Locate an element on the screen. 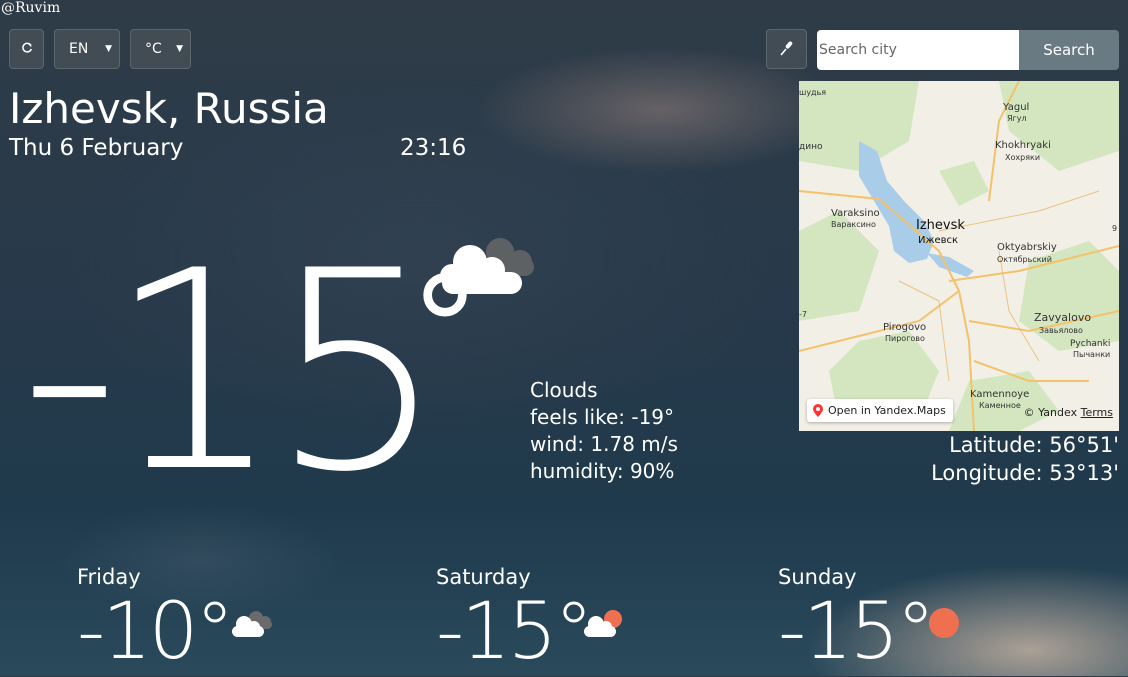 The image size is (1128, 677). unit-select: °C ▼ is located at coordinates (160, 49).